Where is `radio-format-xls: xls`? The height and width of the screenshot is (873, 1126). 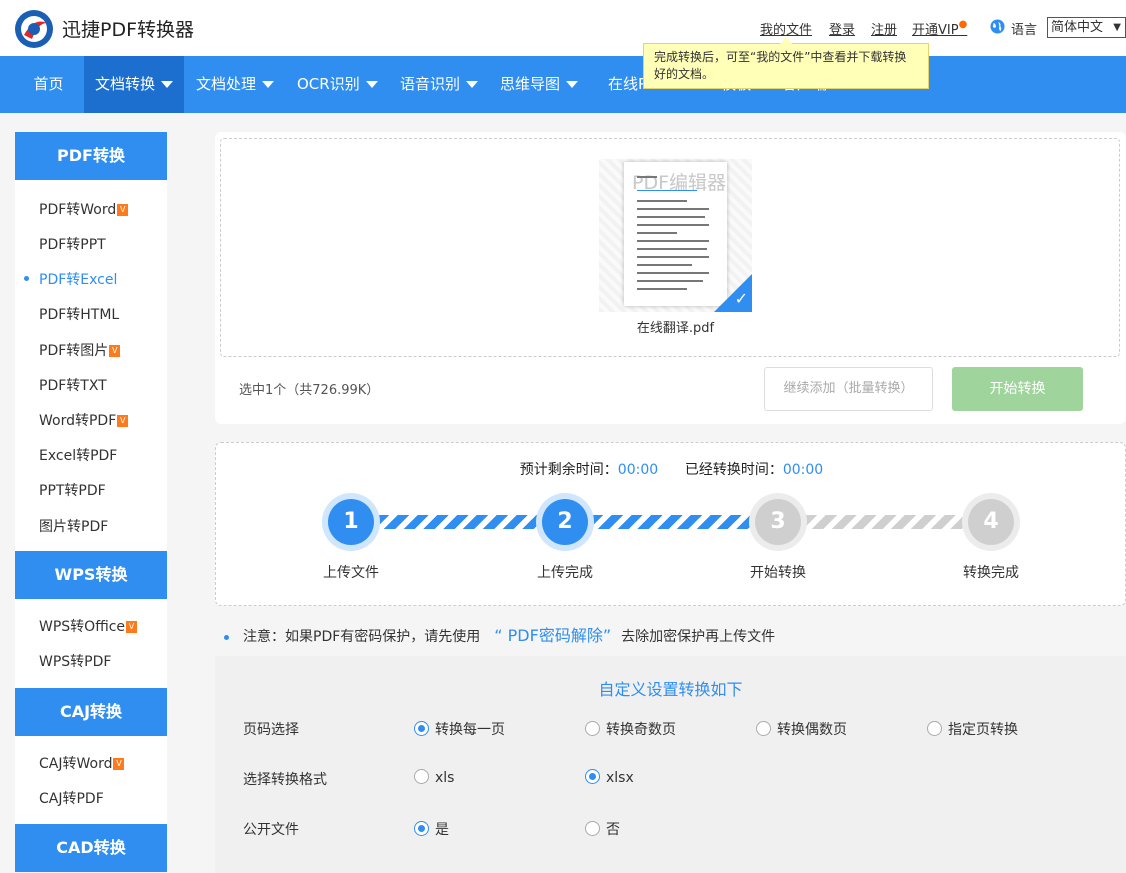 radio-format-xls: xls is located at coordinates (434, 777).